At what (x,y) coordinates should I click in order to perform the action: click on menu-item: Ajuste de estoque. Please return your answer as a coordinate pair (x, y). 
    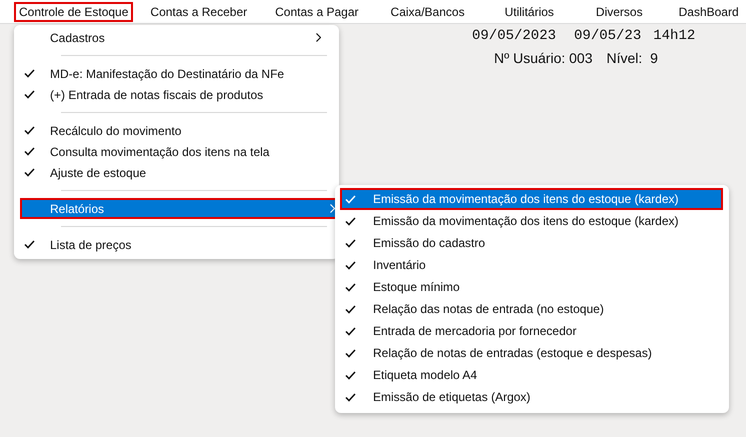
    Looking at the image, I should click on (176, 172).